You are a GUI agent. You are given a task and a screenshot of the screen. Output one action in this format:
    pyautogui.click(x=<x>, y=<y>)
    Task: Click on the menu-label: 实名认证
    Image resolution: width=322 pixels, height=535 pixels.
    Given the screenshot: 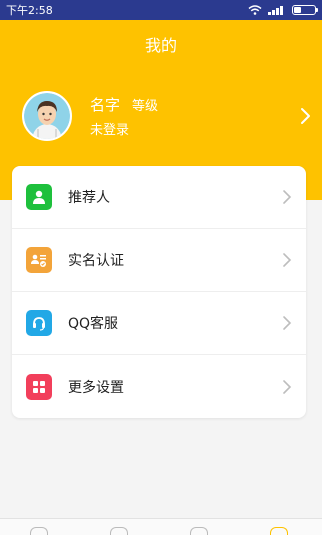 What is the action you would take?
    pyautogui.click(x=96, y=261)
    